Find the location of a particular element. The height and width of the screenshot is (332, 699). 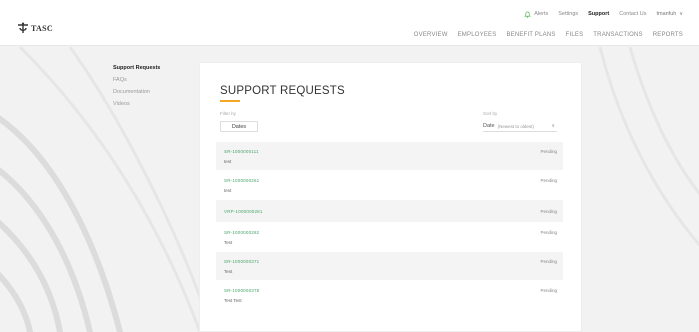

list-item: SR-1000000282 Test Pending is located at coordinates (389, 237).